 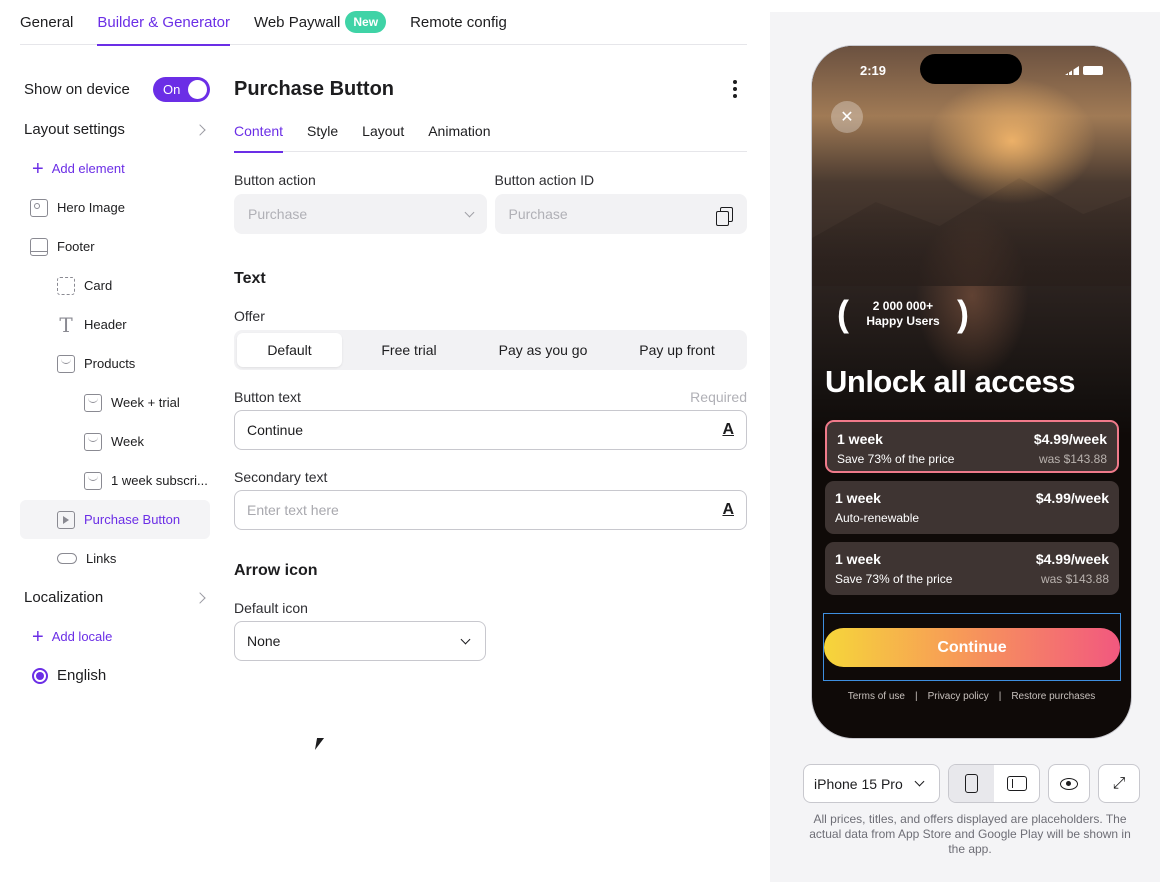 I want to click on radio-selected-icon, so click(x=40, y=675).